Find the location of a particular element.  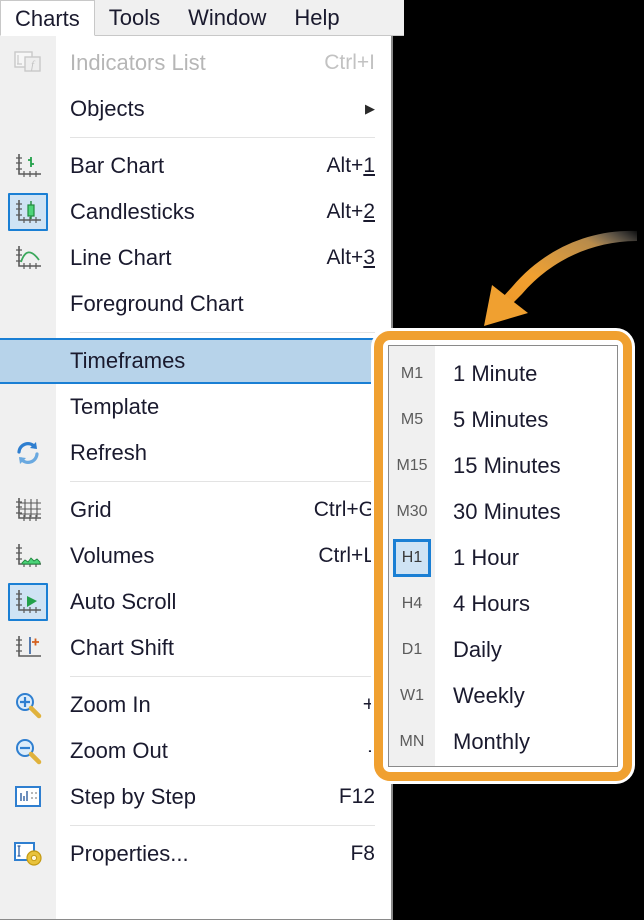

menu-item-grid: Grid Ctrl+G is located at coordinates (195, 510).